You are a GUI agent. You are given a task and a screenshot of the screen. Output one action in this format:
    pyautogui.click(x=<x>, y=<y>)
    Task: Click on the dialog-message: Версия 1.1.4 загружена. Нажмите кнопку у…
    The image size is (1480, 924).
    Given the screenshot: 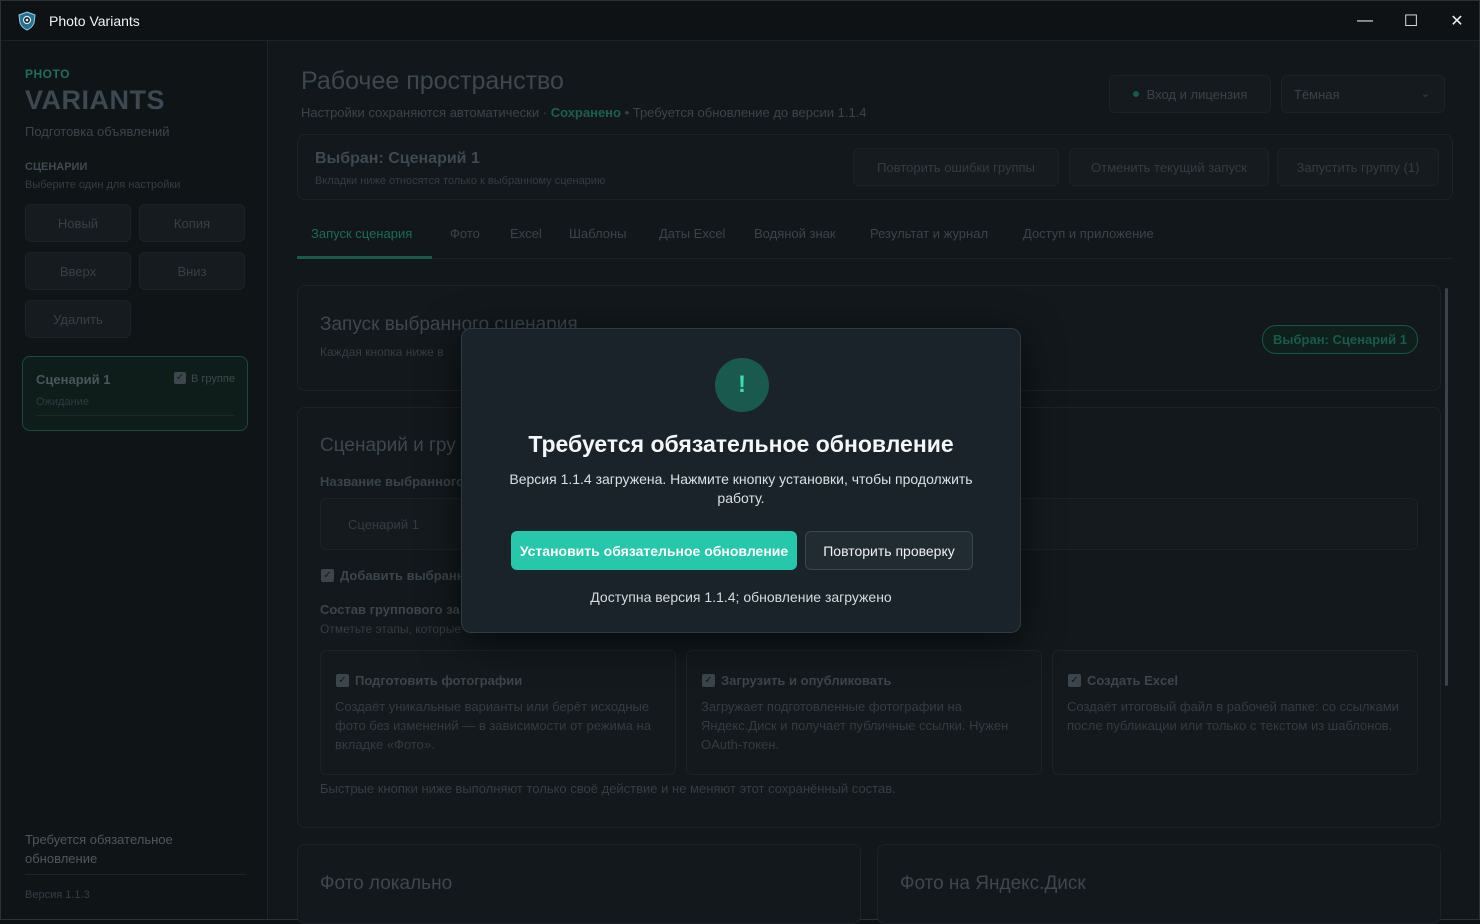 What is the action you would take?
    pyautogui.click(x=741, y=488)
    